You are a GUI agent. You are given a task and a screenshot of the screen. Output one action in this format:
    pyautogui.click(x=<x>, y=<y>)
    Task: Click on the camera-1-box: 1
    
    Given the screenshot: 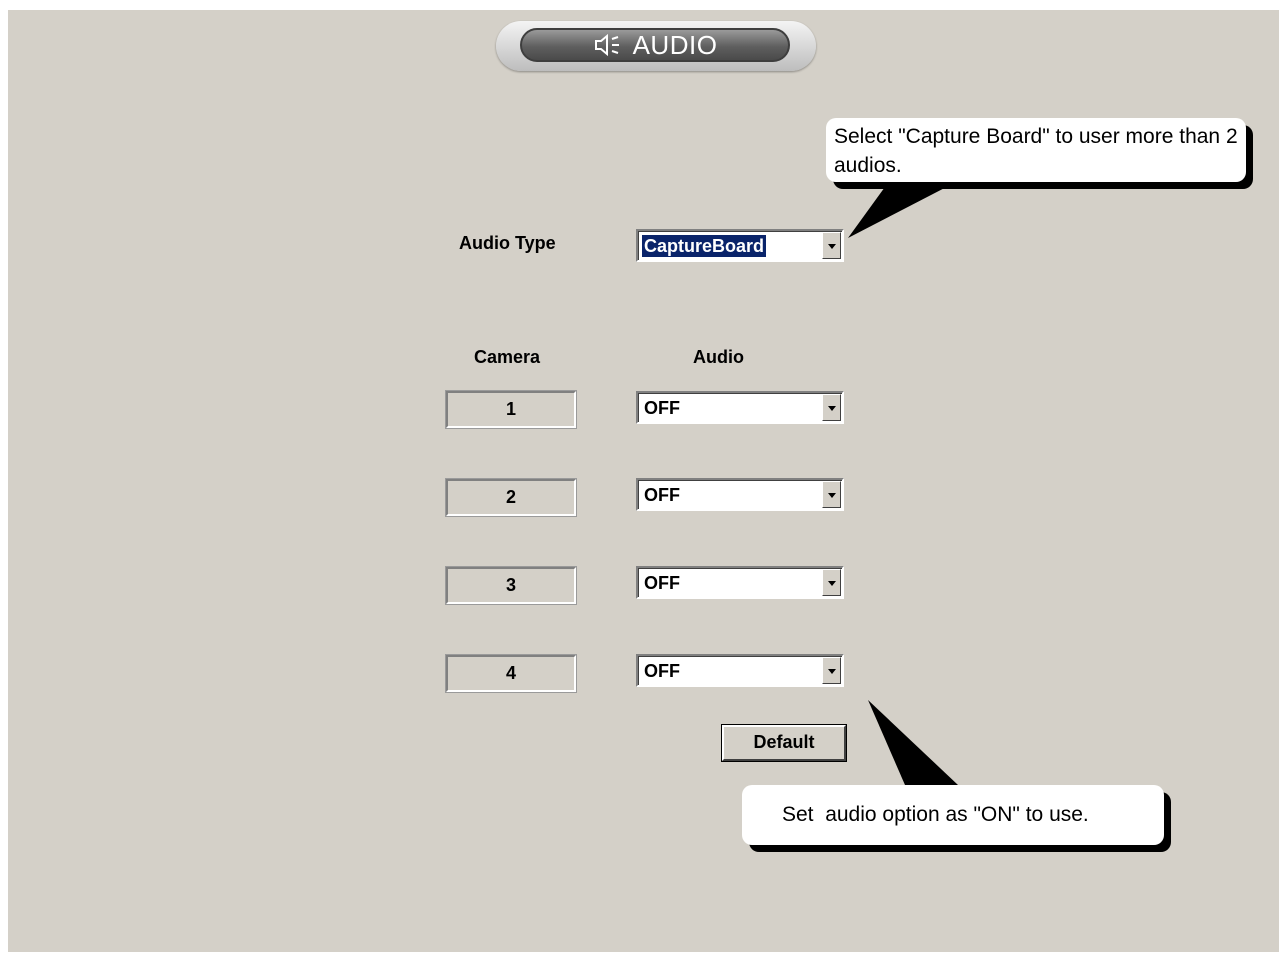 What is the action you would take?
    pyautogui.click(x=511, y=409)
    